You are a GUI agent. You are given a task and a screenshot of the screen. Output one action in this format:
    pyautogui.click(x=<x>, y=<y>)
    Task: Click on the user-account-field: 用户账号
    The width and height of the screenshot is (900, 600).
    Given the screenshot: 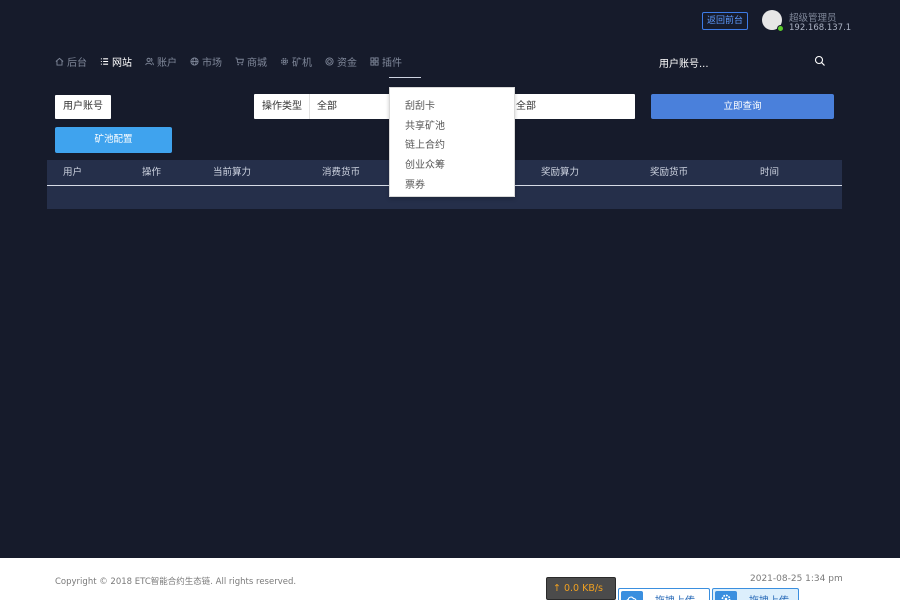 What is the action you would take?
    pyautogui.click(x=83, y=107)
    